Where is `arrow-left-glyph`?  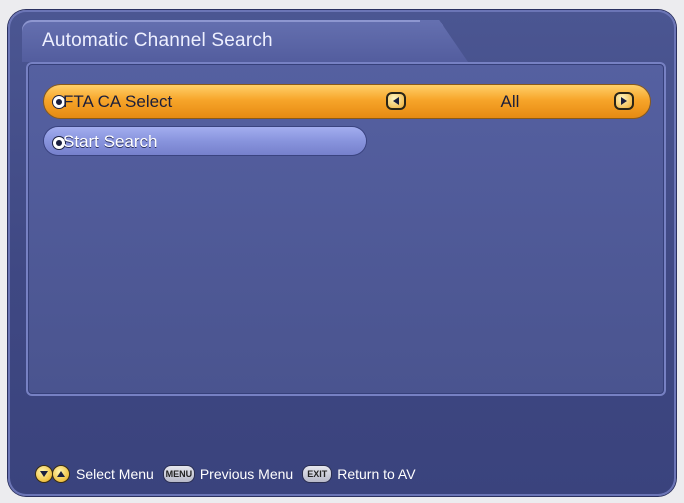
arrow-left-glyph is located at coordinates (396, 101).